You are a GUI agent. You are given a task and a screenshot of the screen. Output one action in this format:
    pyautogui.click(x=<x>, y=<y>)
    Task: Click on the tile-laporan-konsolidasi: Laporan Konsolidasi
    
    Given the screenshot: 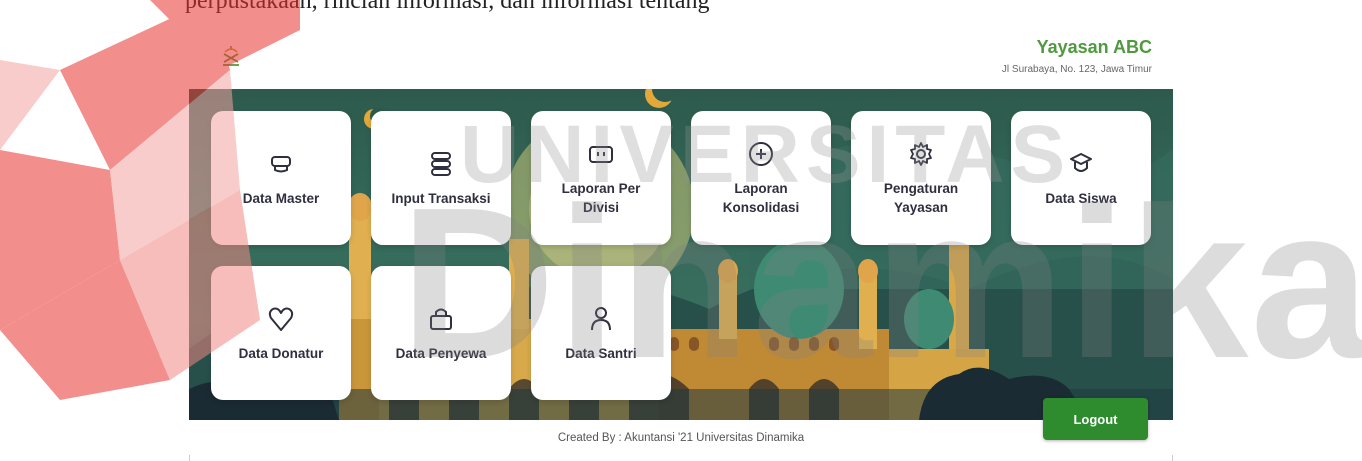 What is the action you would take?
    pyautogui.click(x=761, y=178)
    